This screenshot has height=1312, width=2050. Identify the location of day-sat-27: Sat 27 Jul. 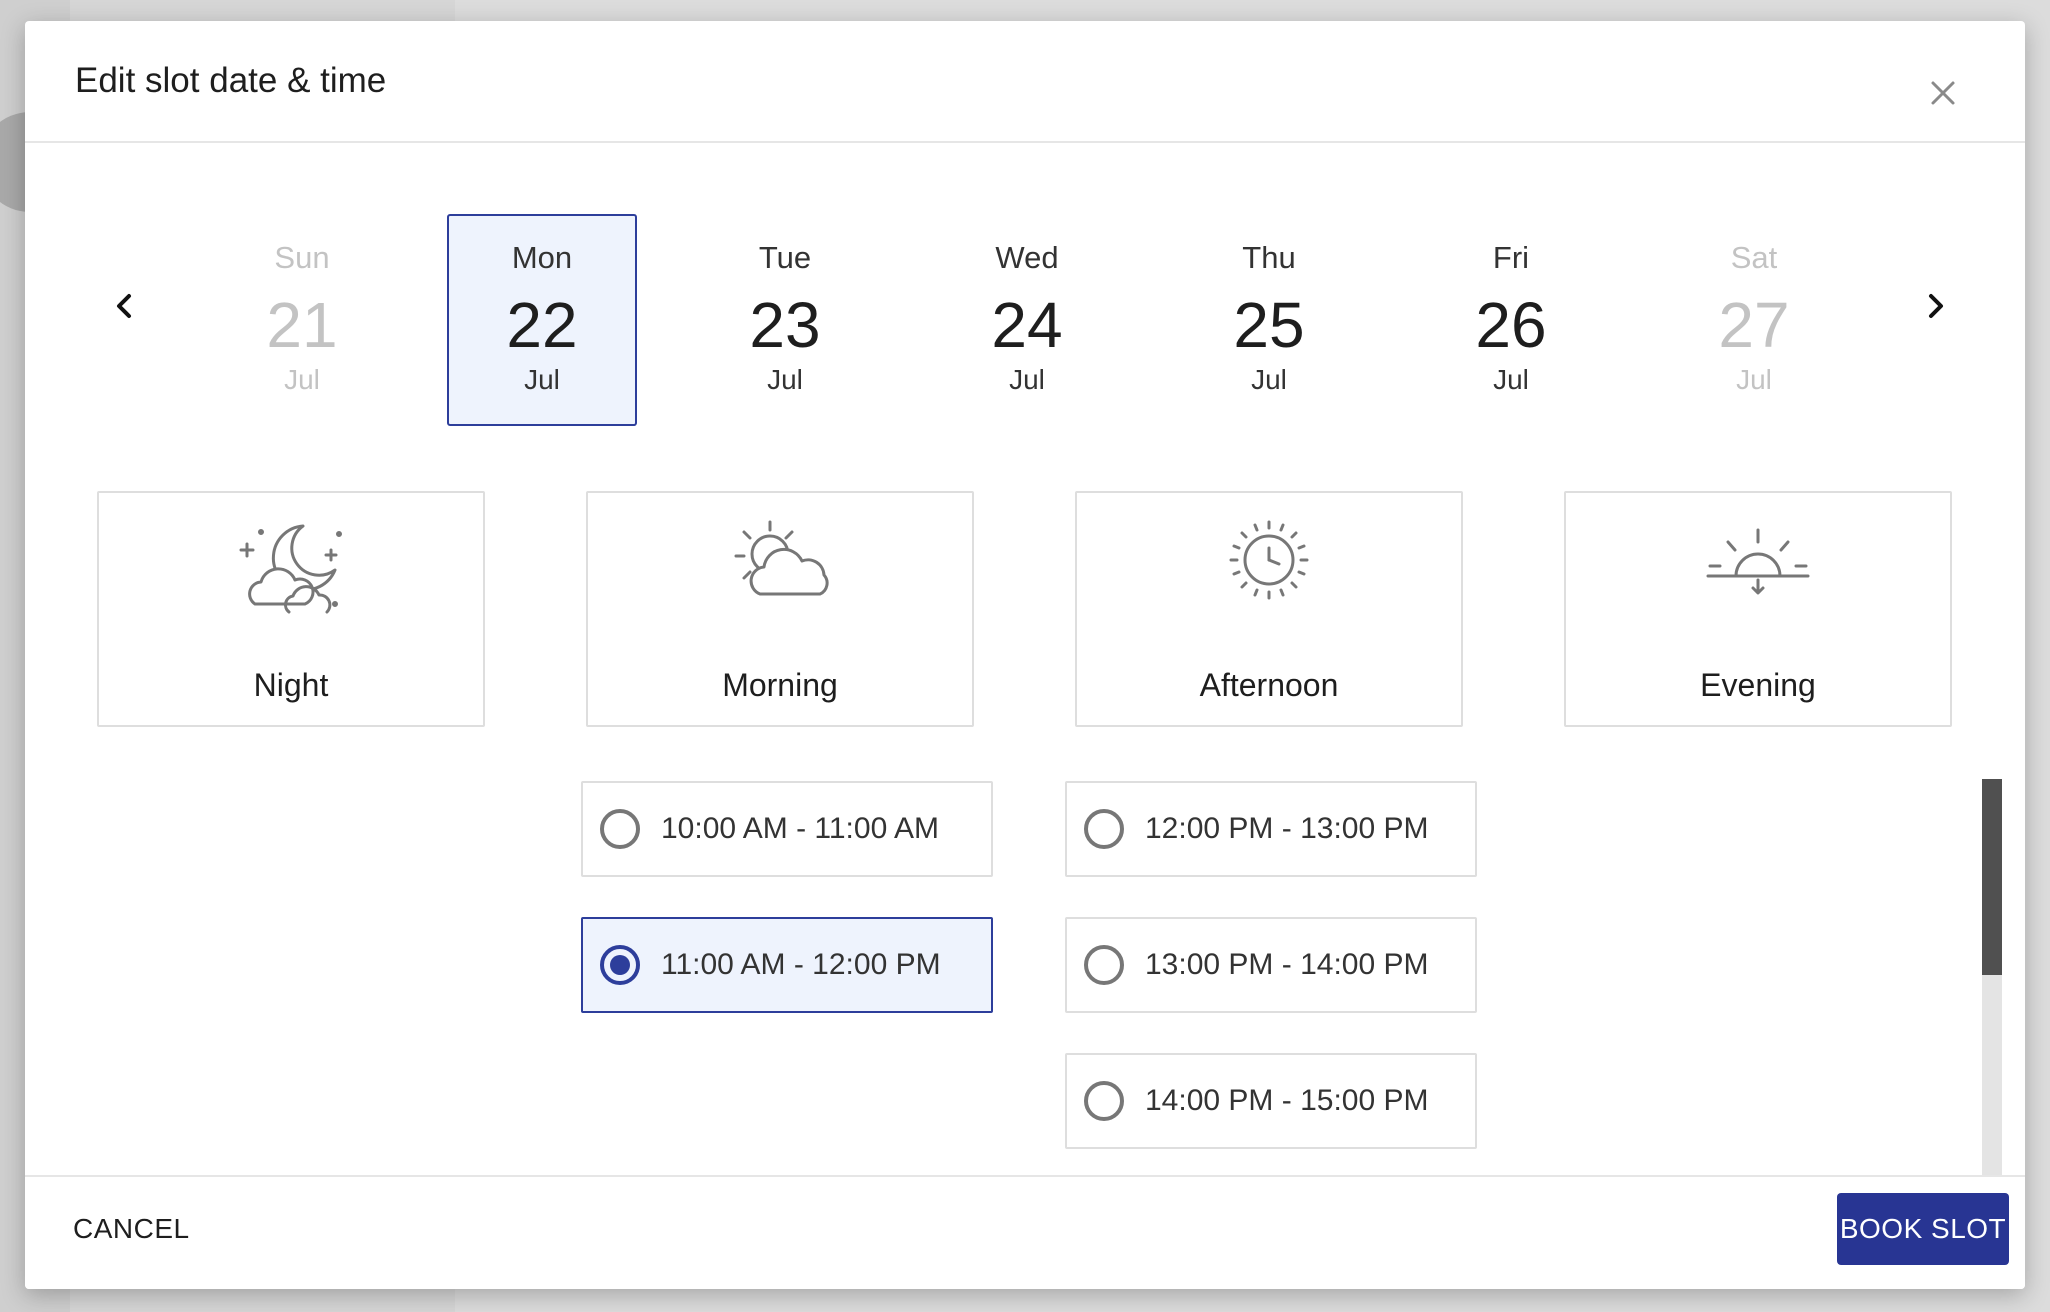
(1754, 320).